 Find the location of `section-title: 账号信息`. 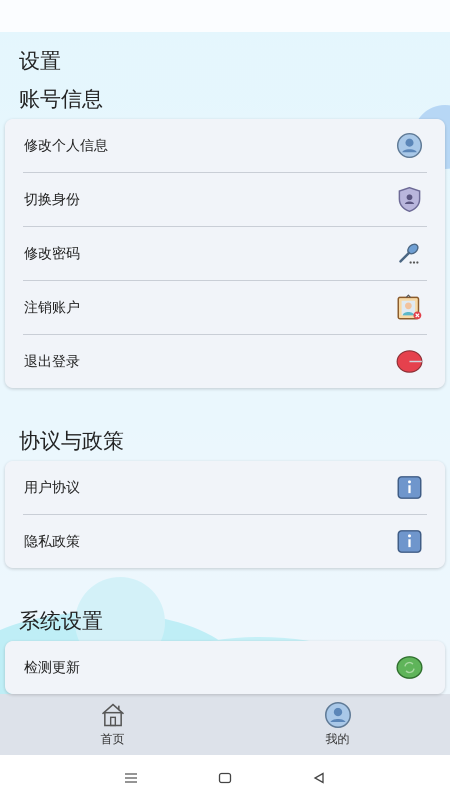

section-title: 账号信息 is located at coordinates (61, 99).